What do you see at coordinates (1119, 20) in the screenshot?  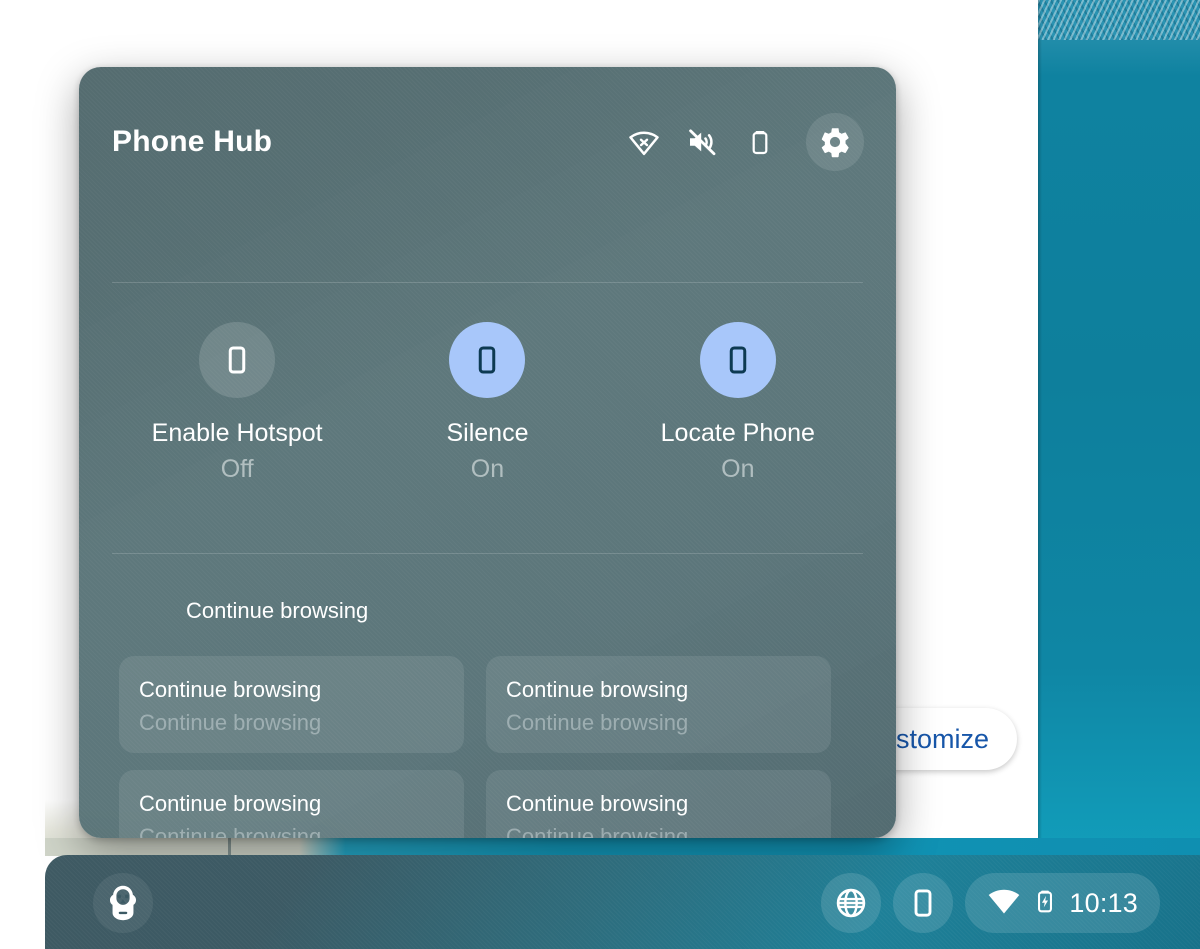 I see `wallpaper-texture-top` at bounding box center [1119, 20].